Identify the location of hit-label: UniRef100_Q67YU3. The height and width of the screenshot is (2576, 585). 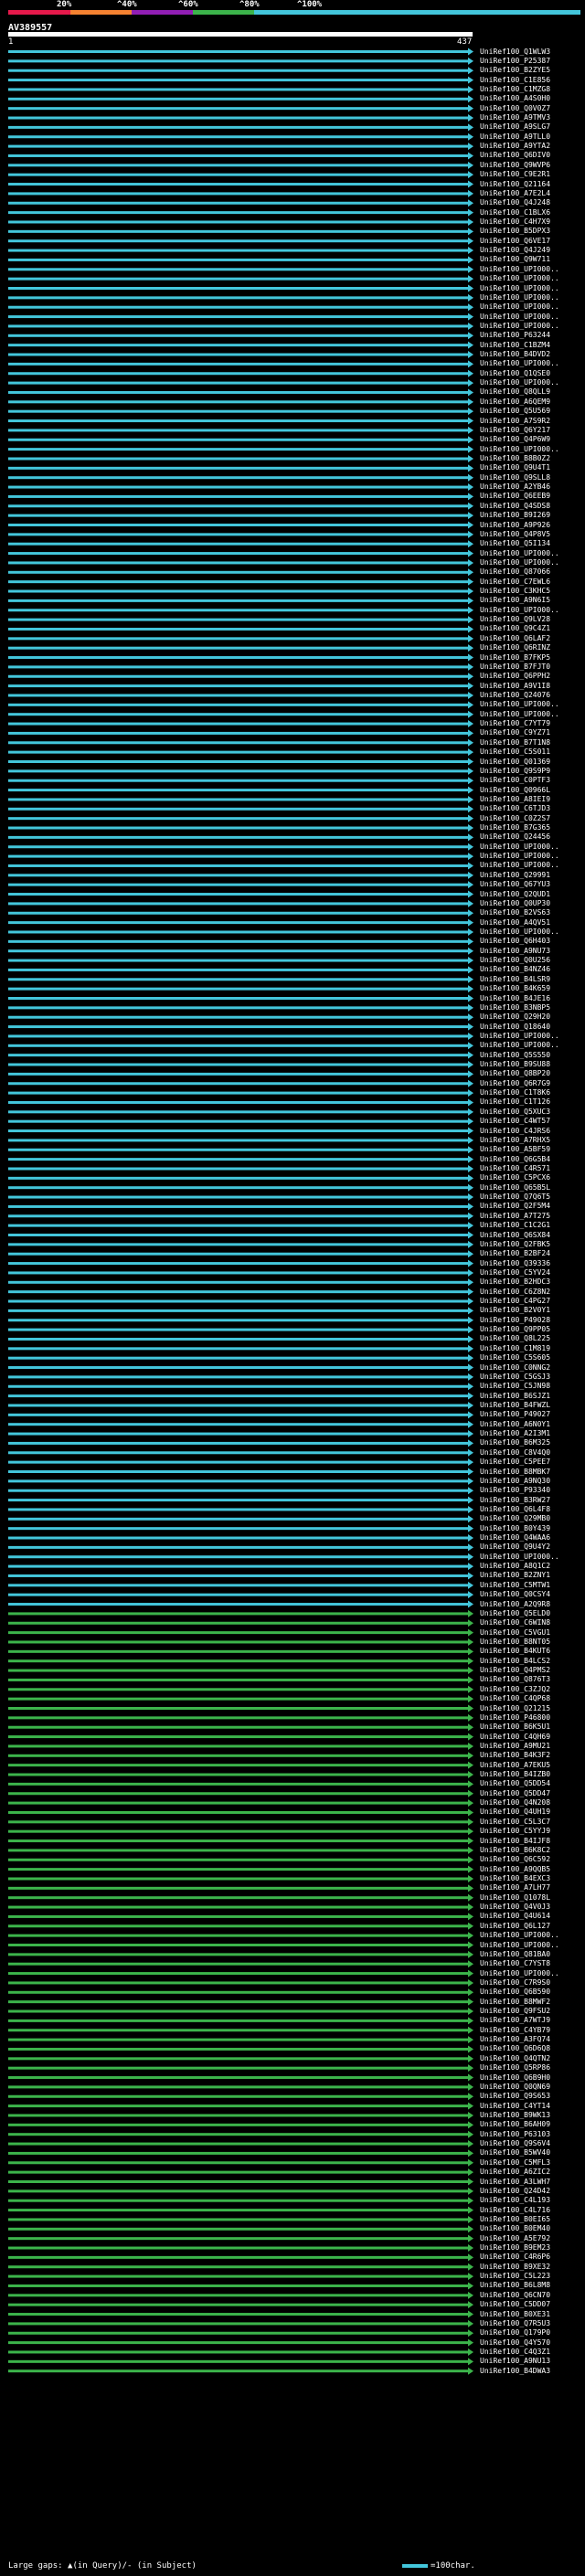
(533, 884).